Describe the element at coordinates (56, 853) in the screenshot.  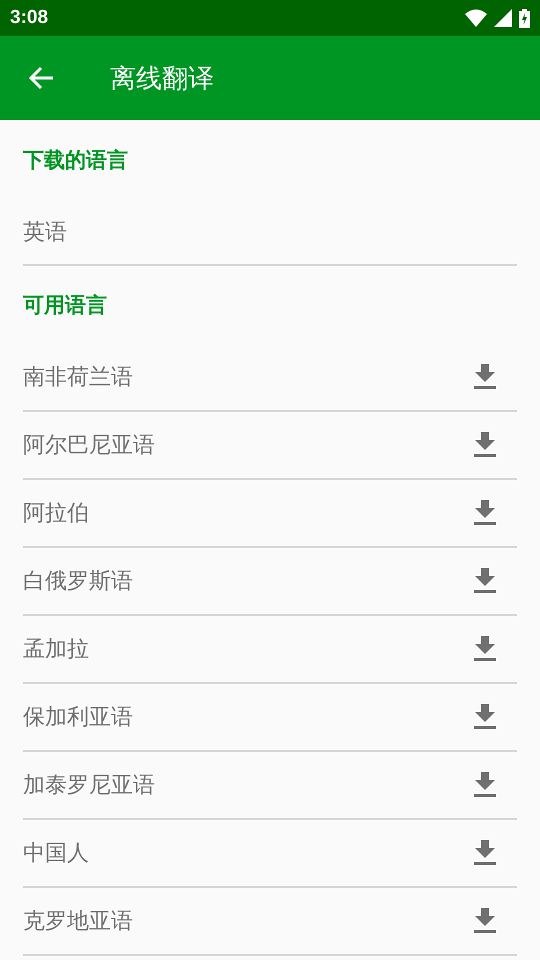
I see `language-item: 中国人` at that location.